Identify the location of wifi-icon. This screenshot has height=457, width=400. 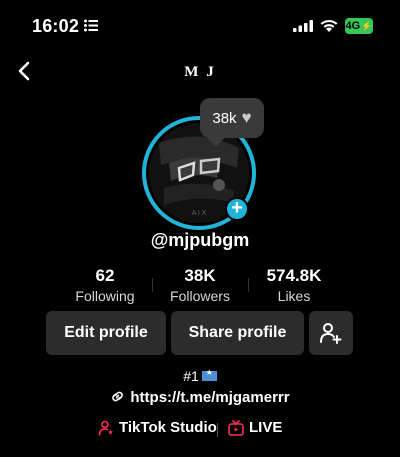
(329, 25).